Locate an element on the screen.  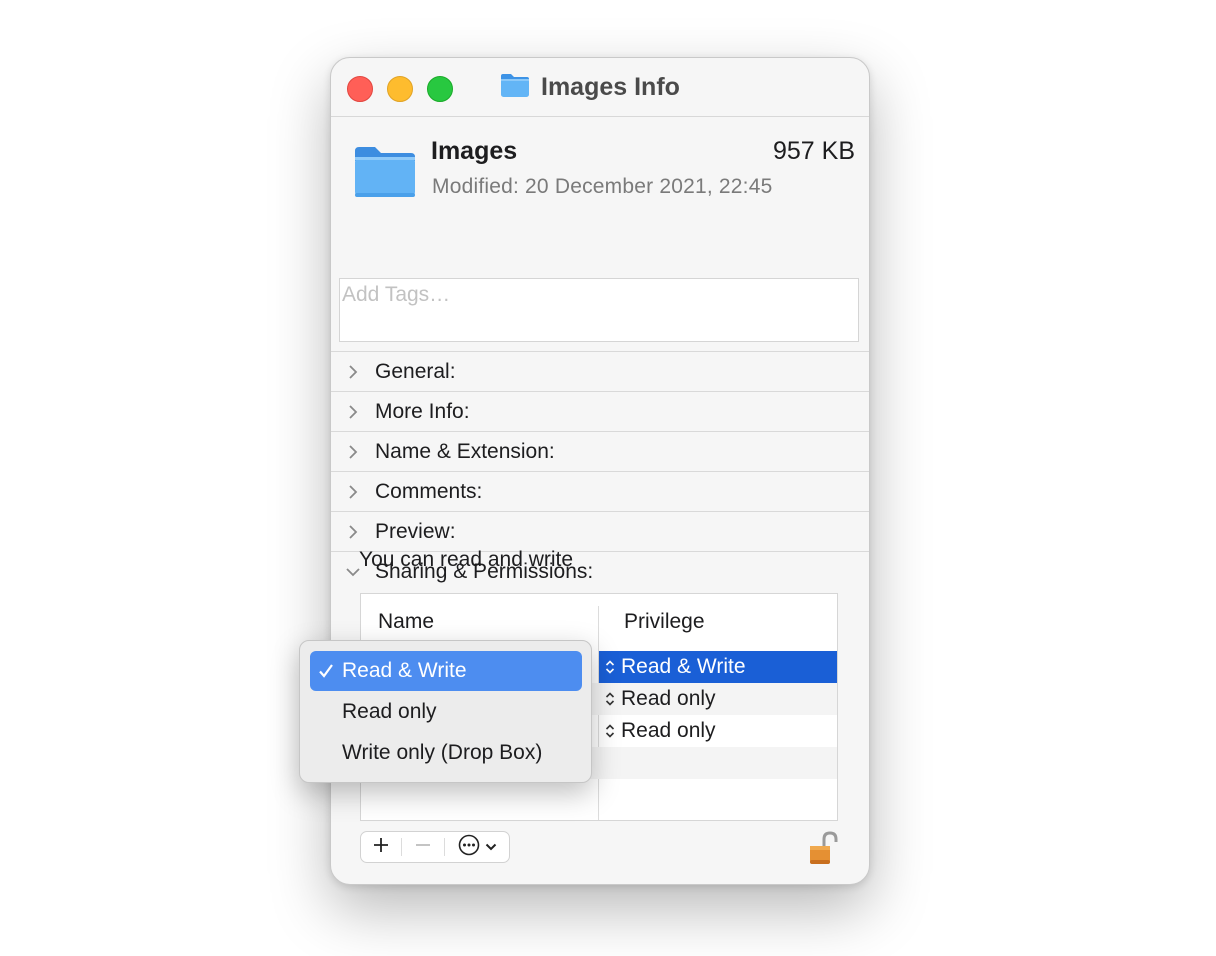
section-label: Comments: is located at coordinates (429, 491).